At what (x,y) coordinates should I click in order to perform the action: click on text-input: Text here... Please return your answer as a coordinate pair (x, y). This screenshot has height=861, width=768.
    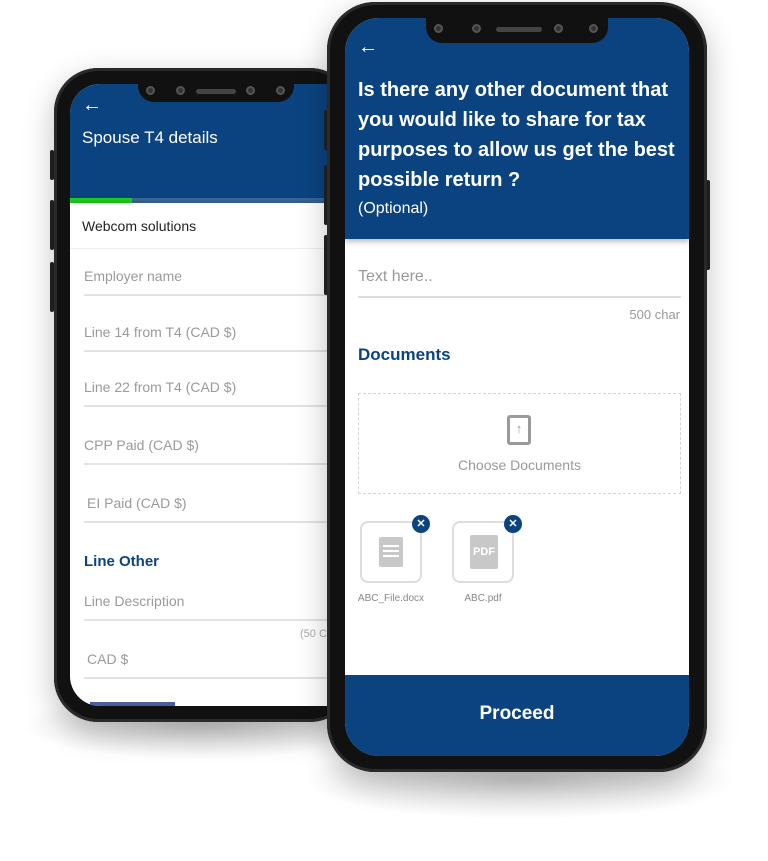
    Looking at the image, I should click on (519, 283).